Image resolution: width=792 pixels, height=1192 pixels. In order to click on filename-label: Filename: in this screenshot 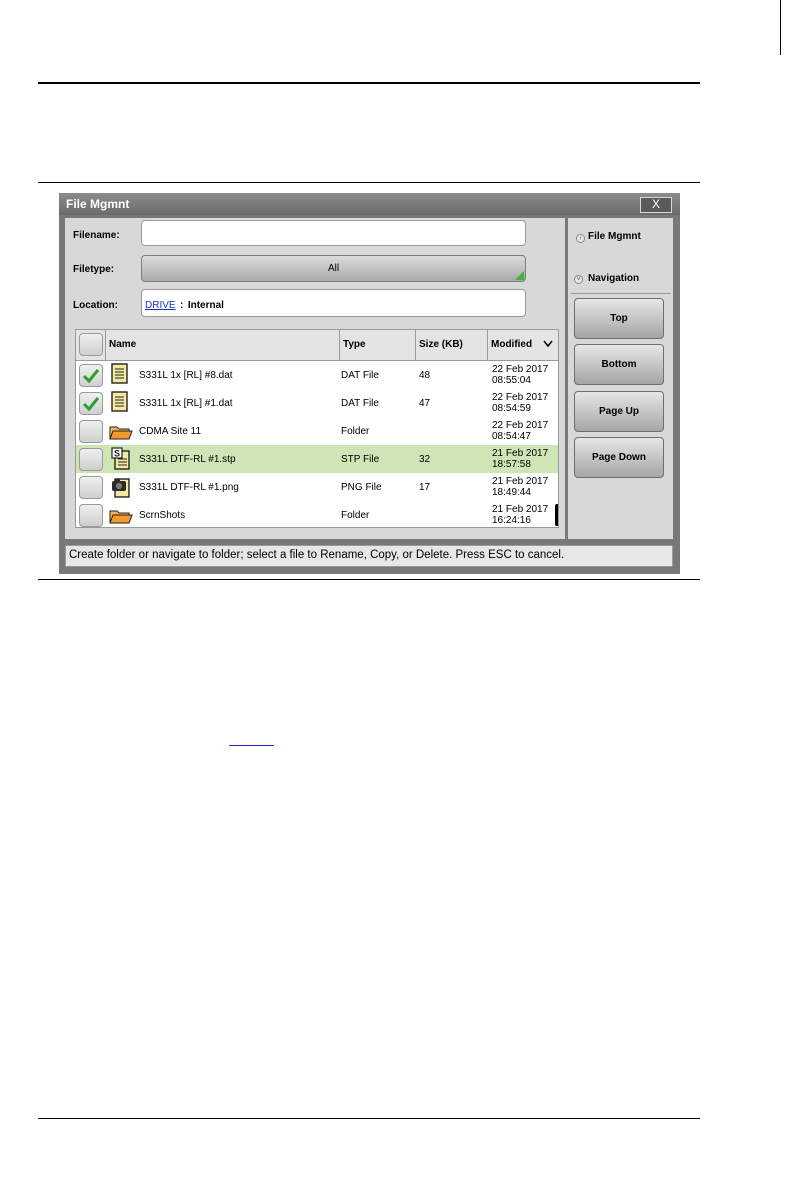, I will do `click(96, 235)`.